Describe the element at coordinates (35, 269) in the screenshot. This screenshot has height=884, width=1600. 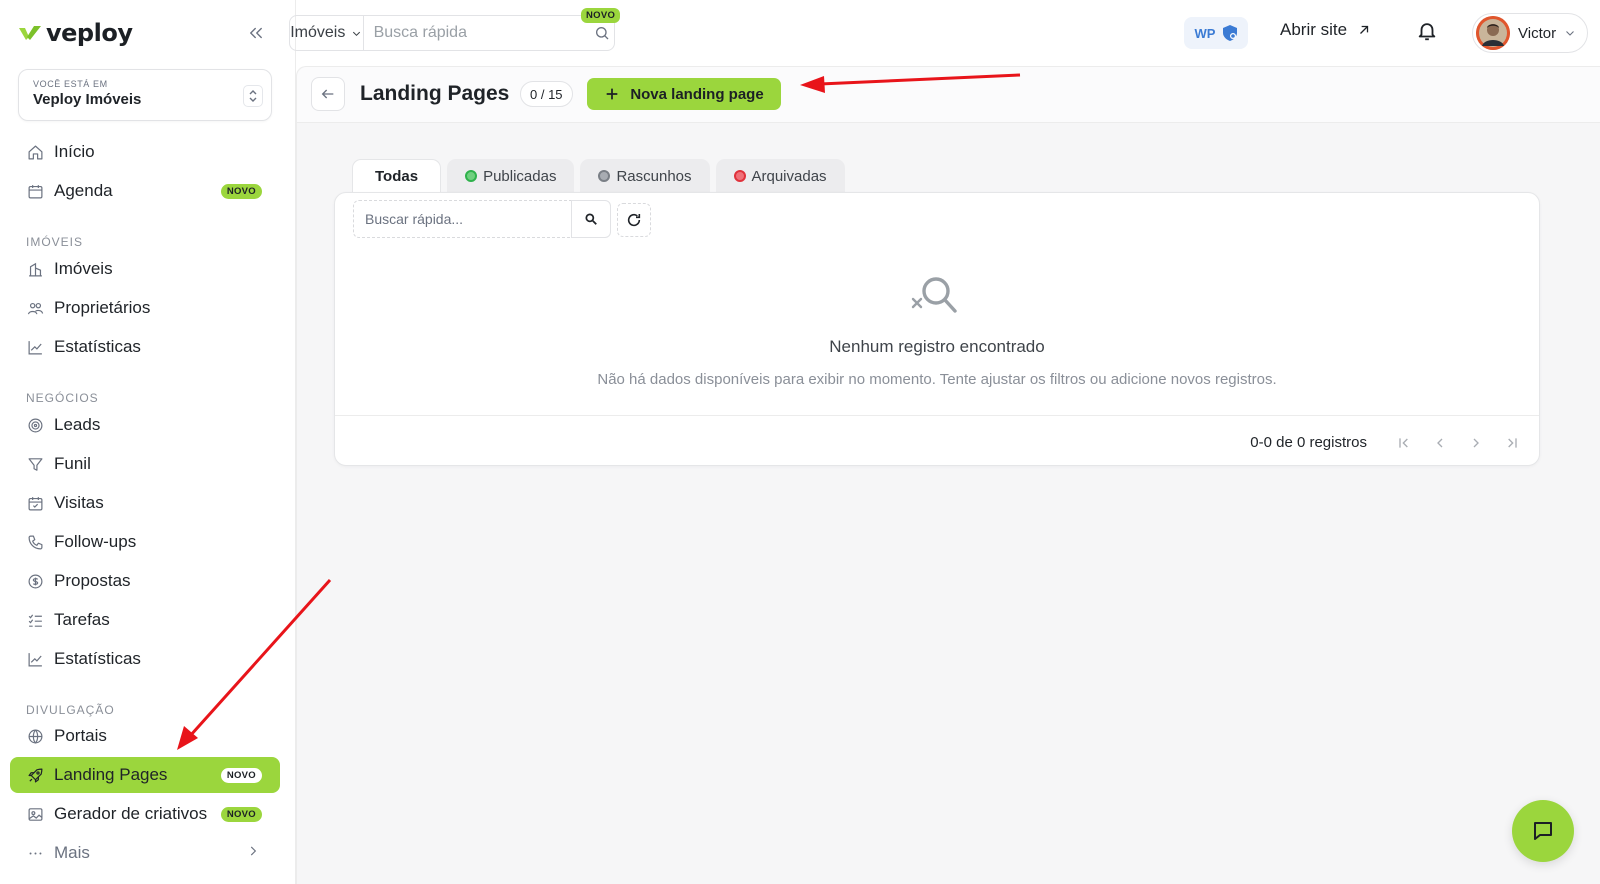
I see `building-icon` at that location.